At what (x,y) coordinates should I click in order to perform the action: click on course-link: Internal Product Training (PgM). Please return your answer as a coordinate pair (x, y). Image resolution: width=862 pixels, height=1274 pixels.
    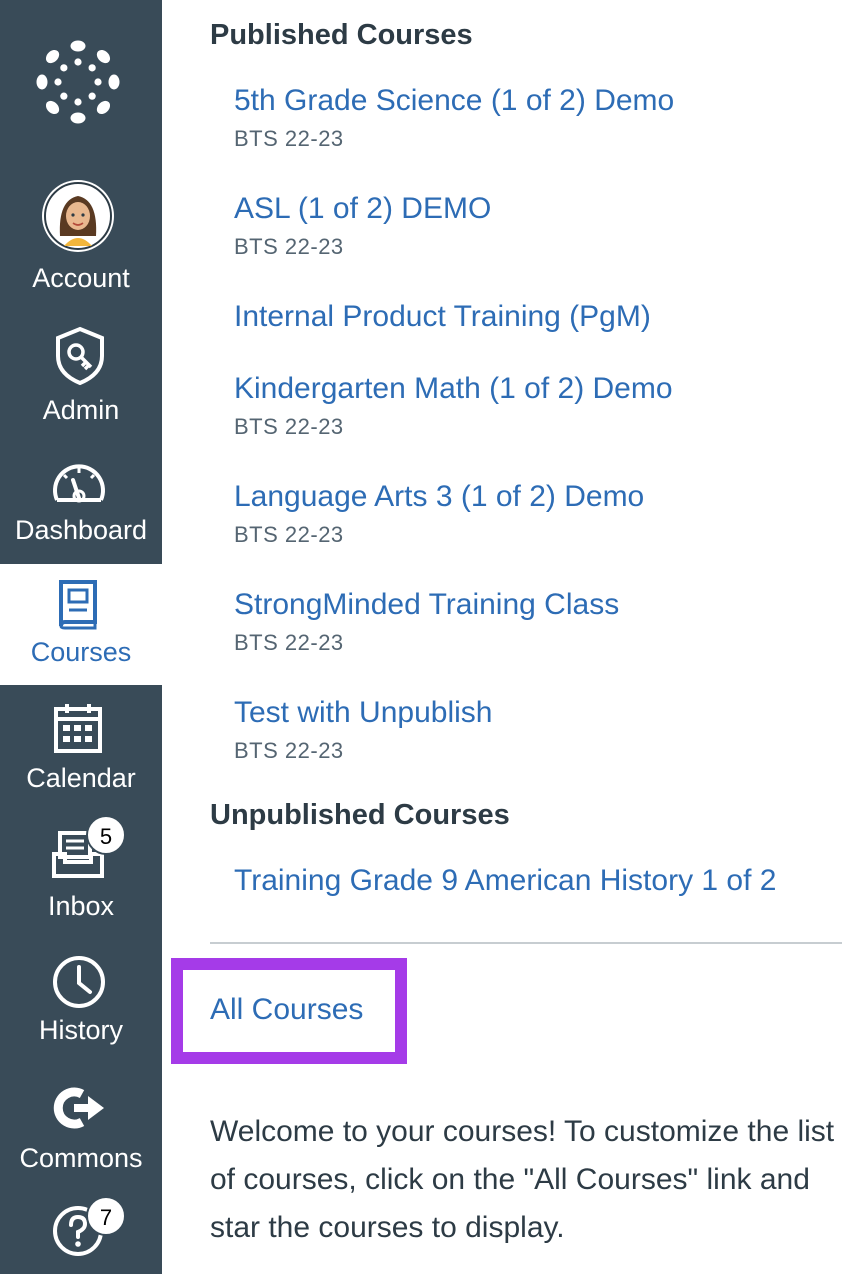
    Looking at the image, I should click on (442, 317).